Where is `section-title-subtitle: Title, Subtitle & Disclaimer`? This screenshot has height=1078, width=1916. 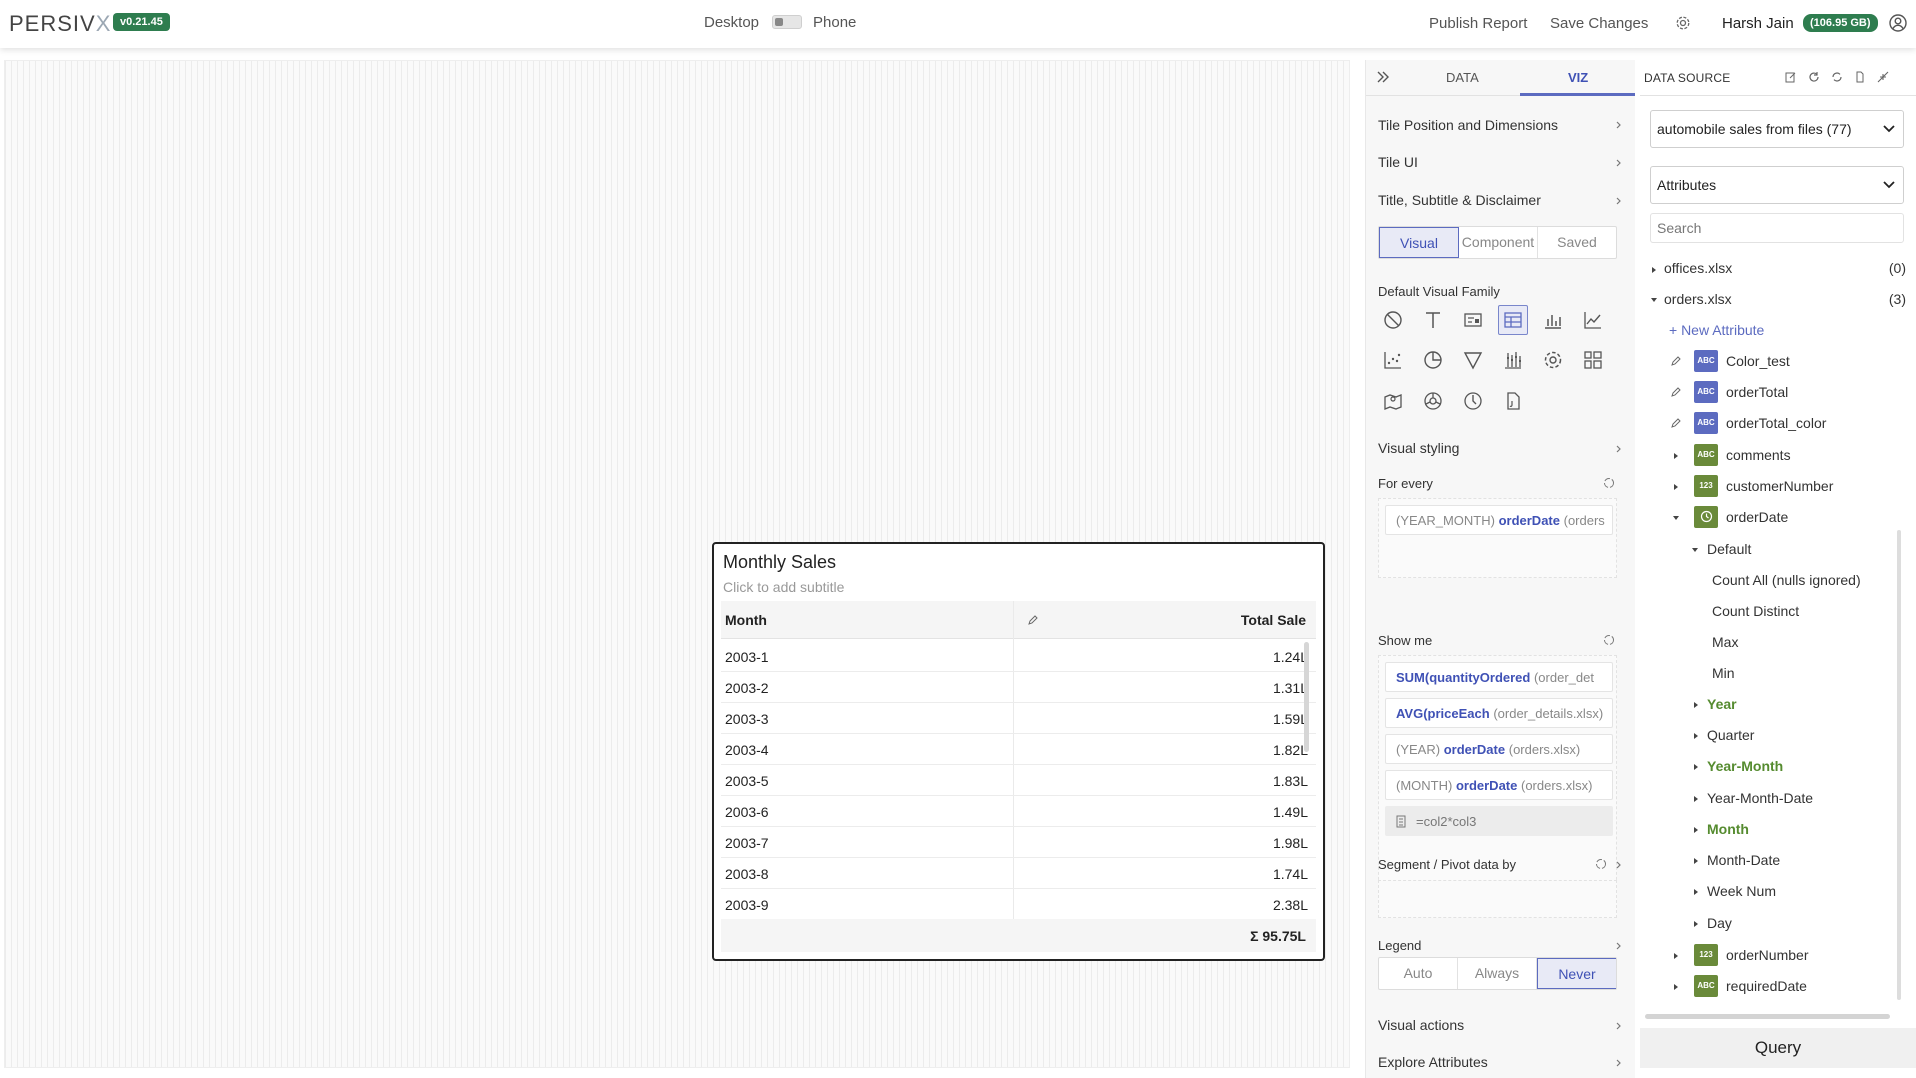
section-title-subtitle: Title, Subtitle & Disclaimer is located at coordinates (1459, 200).